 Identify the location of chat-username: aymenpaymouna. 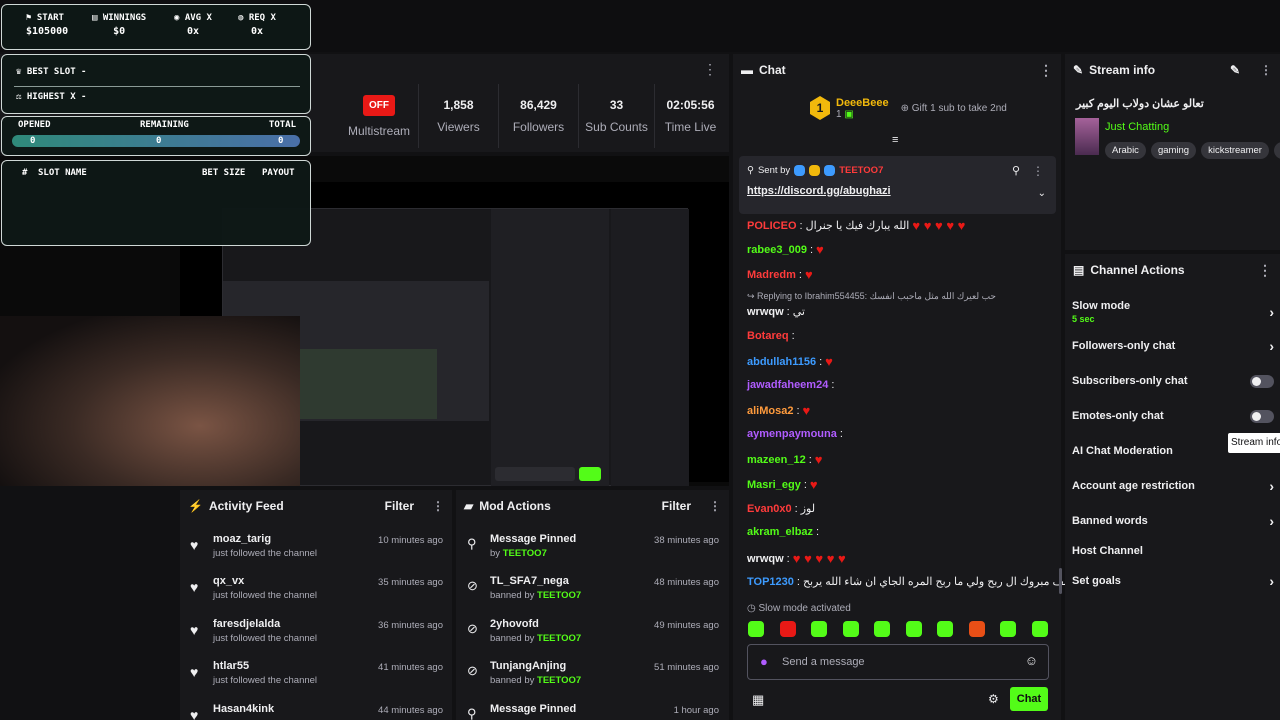
(792, 434).